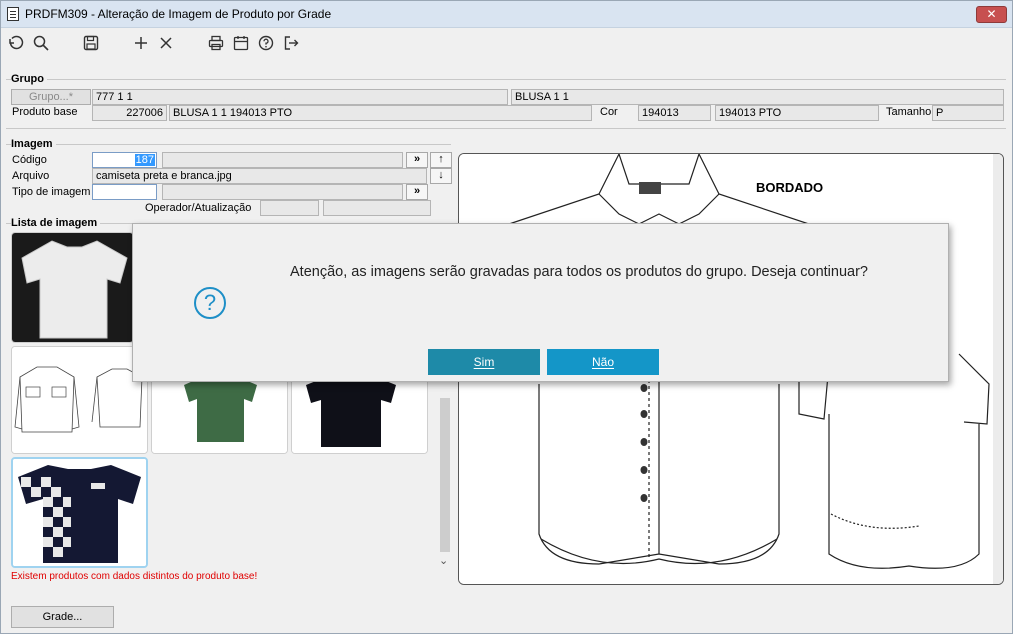 This screenshot has width=1013, height=634. I want to click on thumbnail-shirt-drawing, so click(79, 400).